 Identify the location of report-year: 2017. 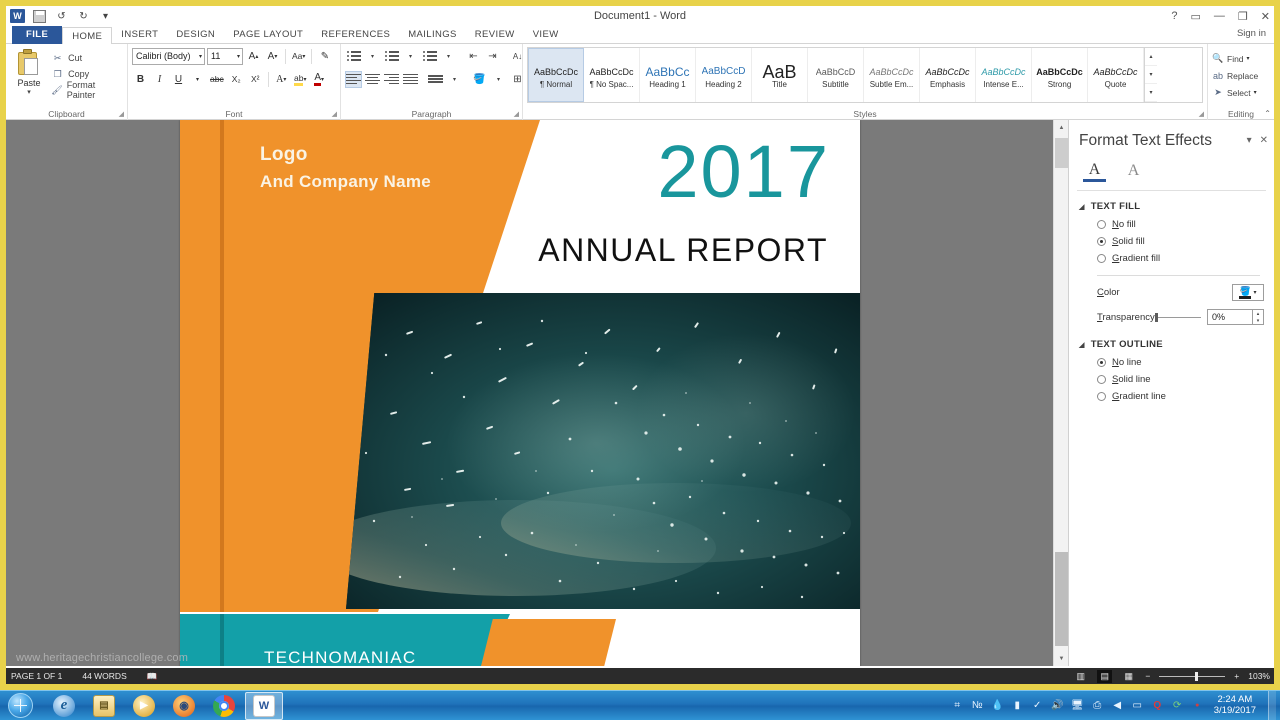
(743, 172).